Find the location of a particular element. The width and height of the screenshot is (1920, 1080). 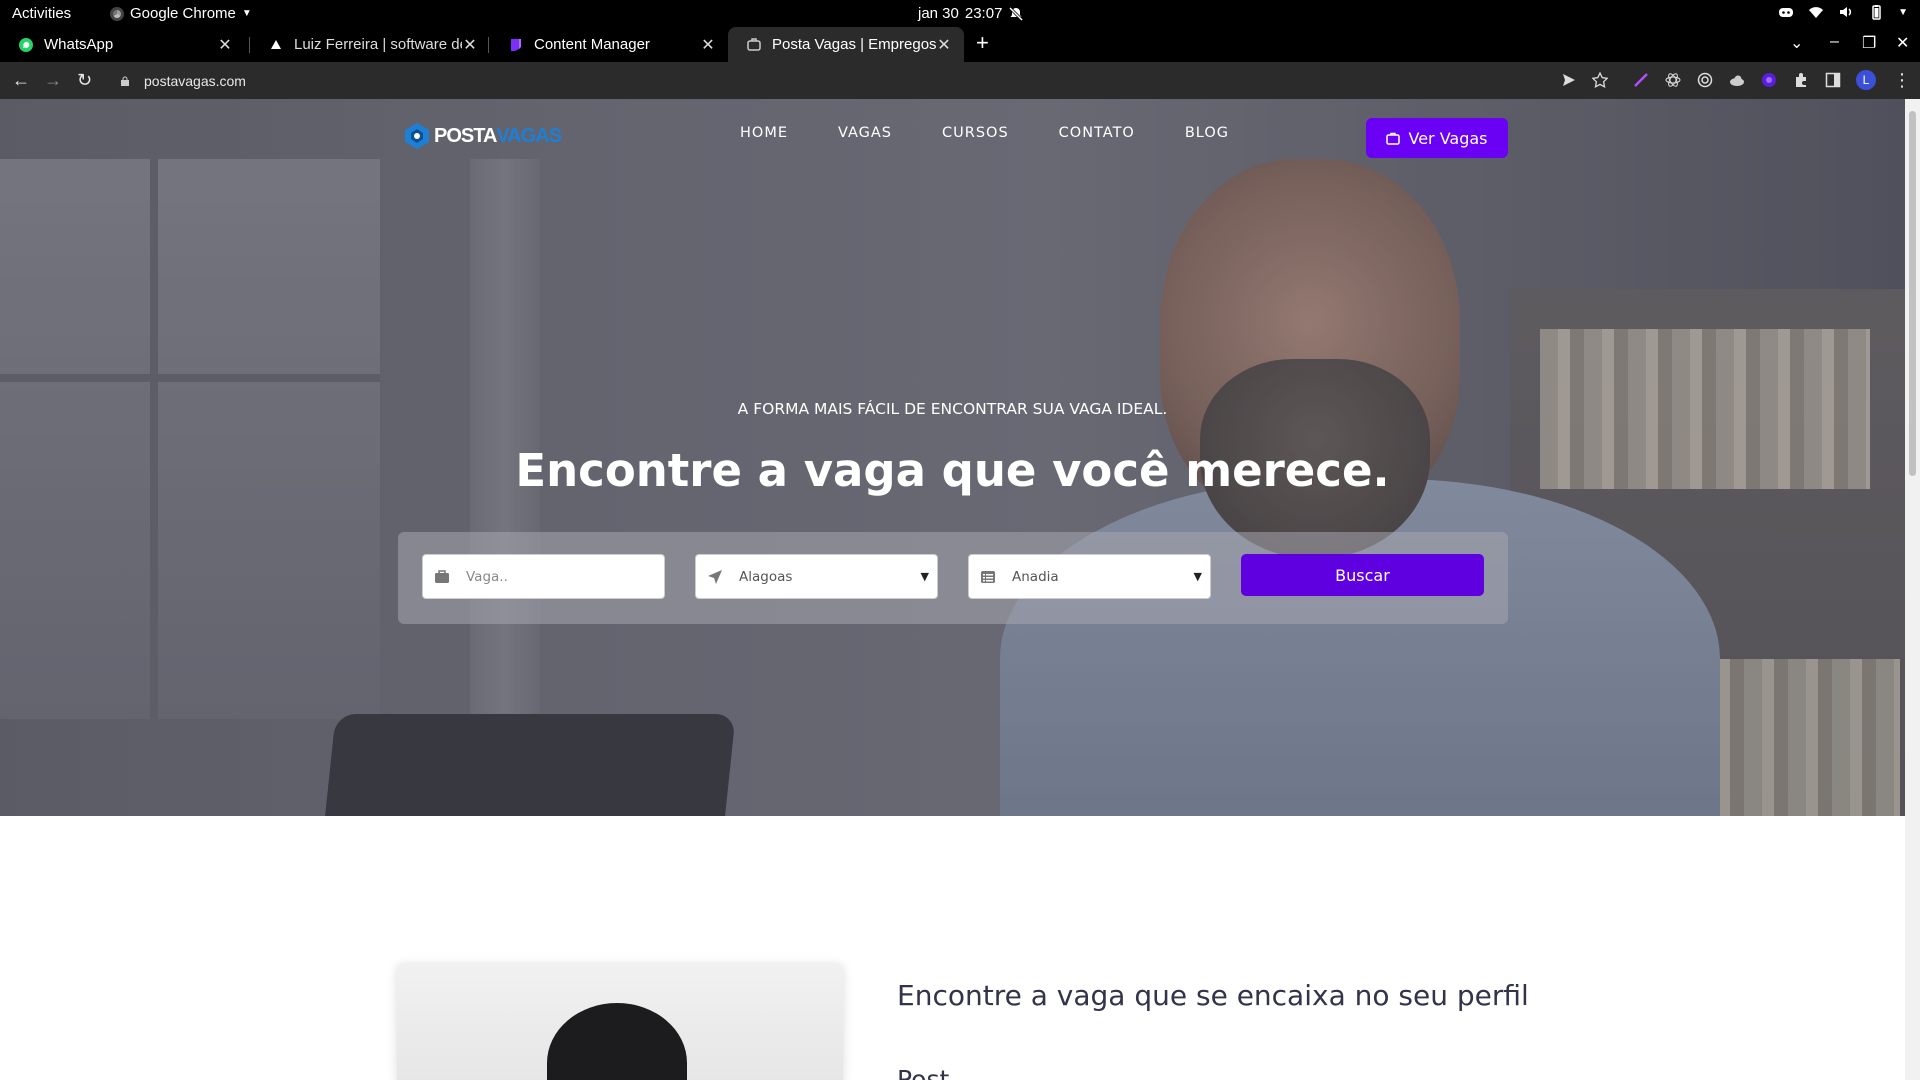

profile-section-text-partial: Post is located at coordinates (923, 1072).